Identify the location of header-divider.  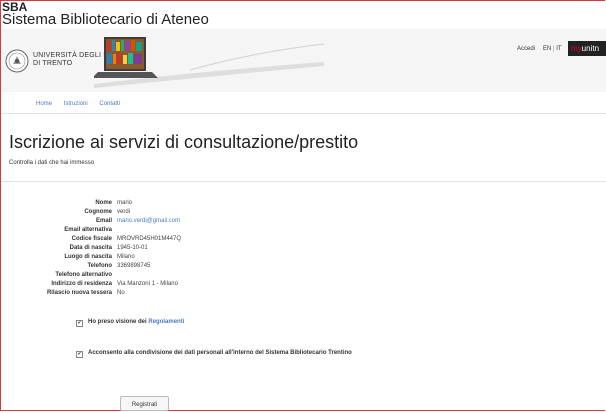
(303, 181).